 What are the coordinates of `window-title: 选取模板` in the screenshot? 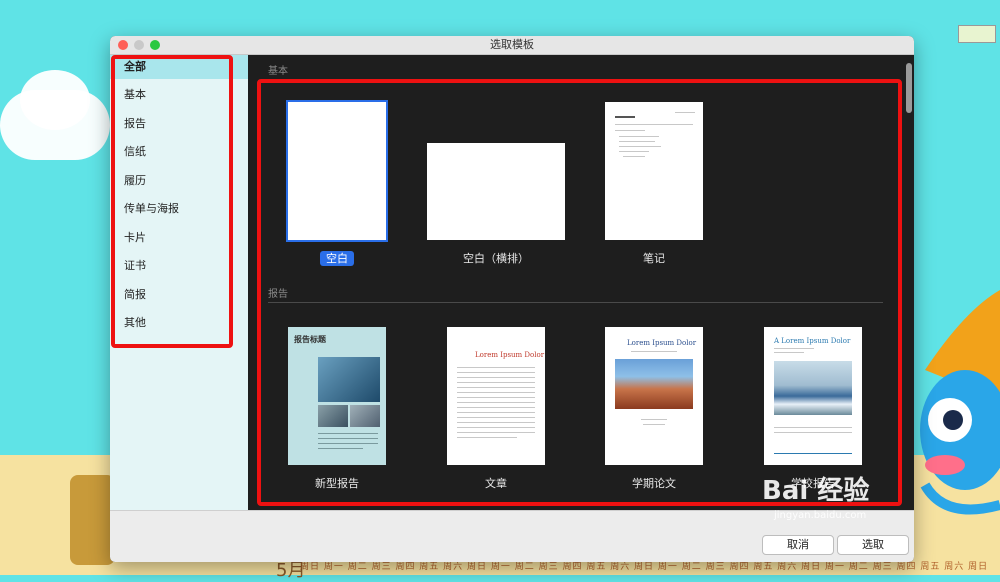 It's located at (512, 44).